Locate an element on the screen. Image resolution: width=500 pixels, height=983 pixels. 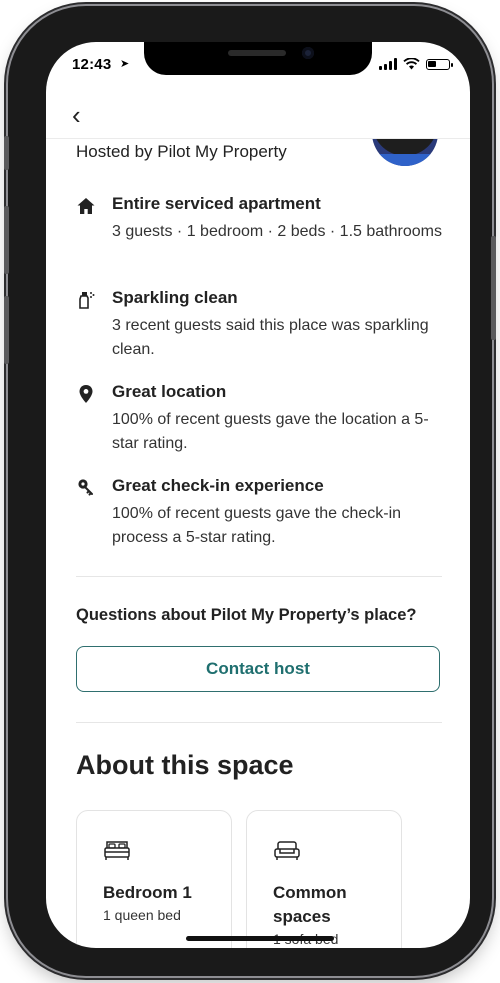
contact-host-button: Contact host is located at coordinates (258, 669).